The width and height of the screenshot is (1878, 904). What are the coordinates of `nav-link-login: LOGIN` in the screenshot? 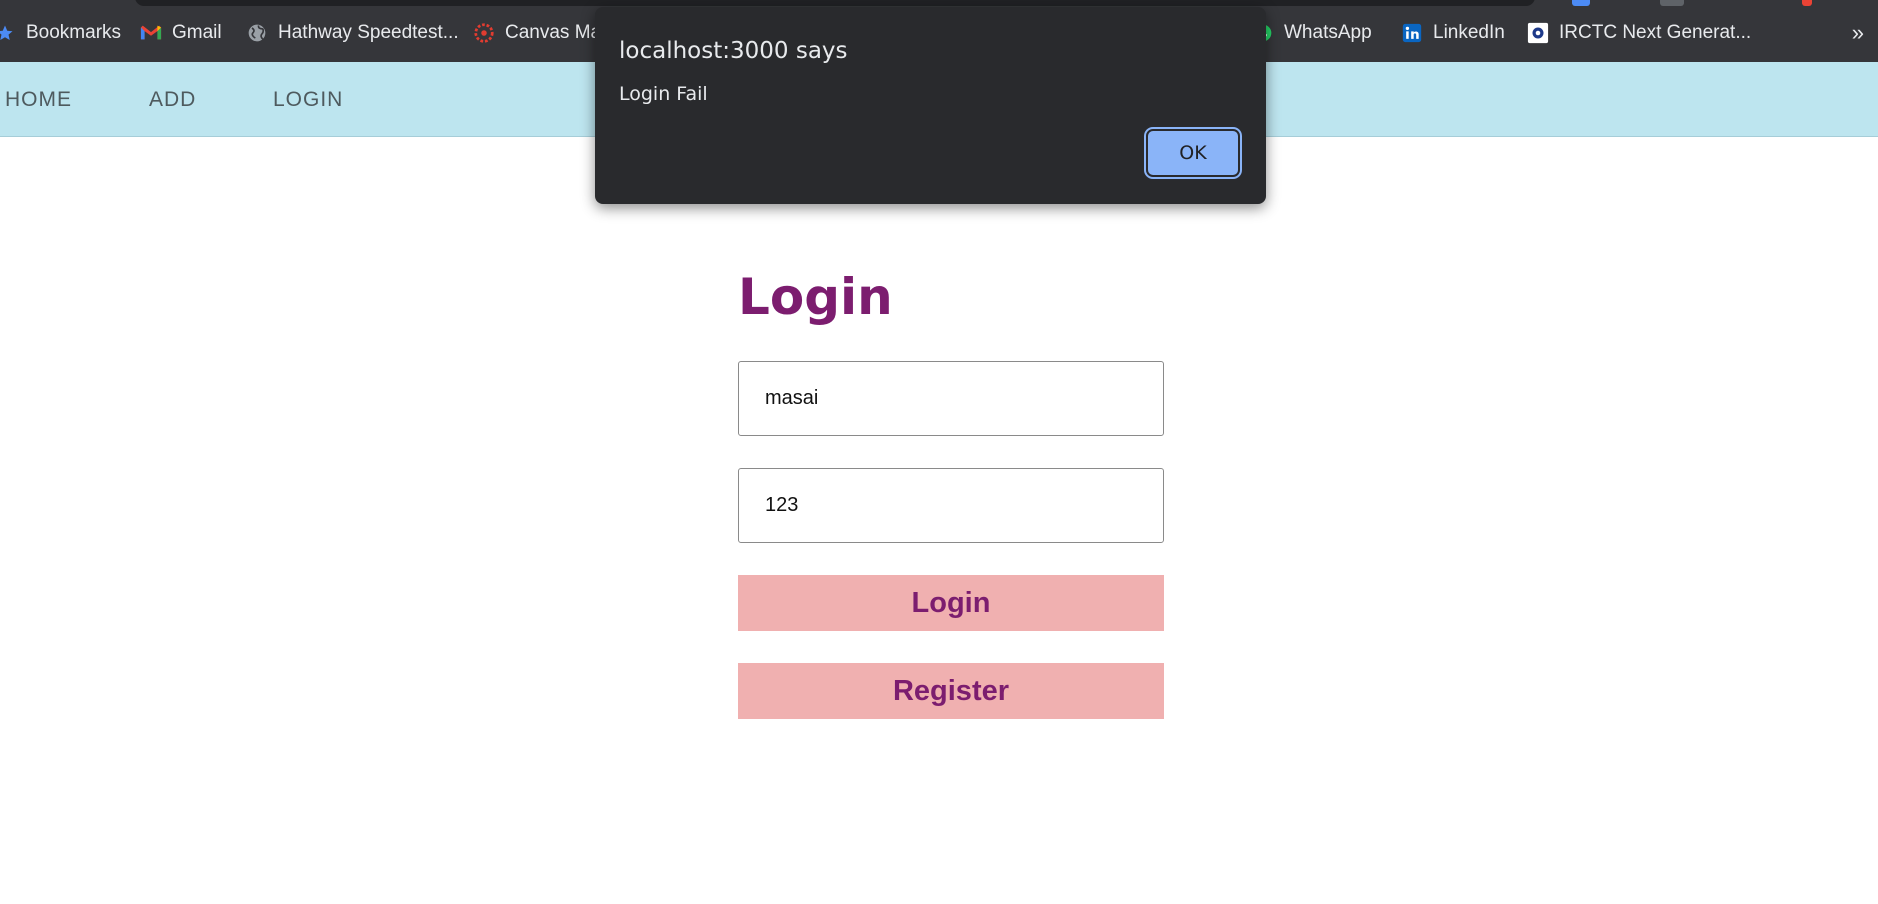 It's located at (308, 100).